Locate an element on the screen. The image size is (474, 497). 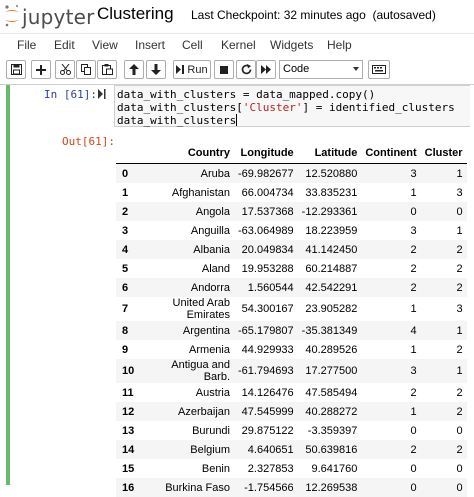
keyboard-icon is located at coordinates (379, 69).